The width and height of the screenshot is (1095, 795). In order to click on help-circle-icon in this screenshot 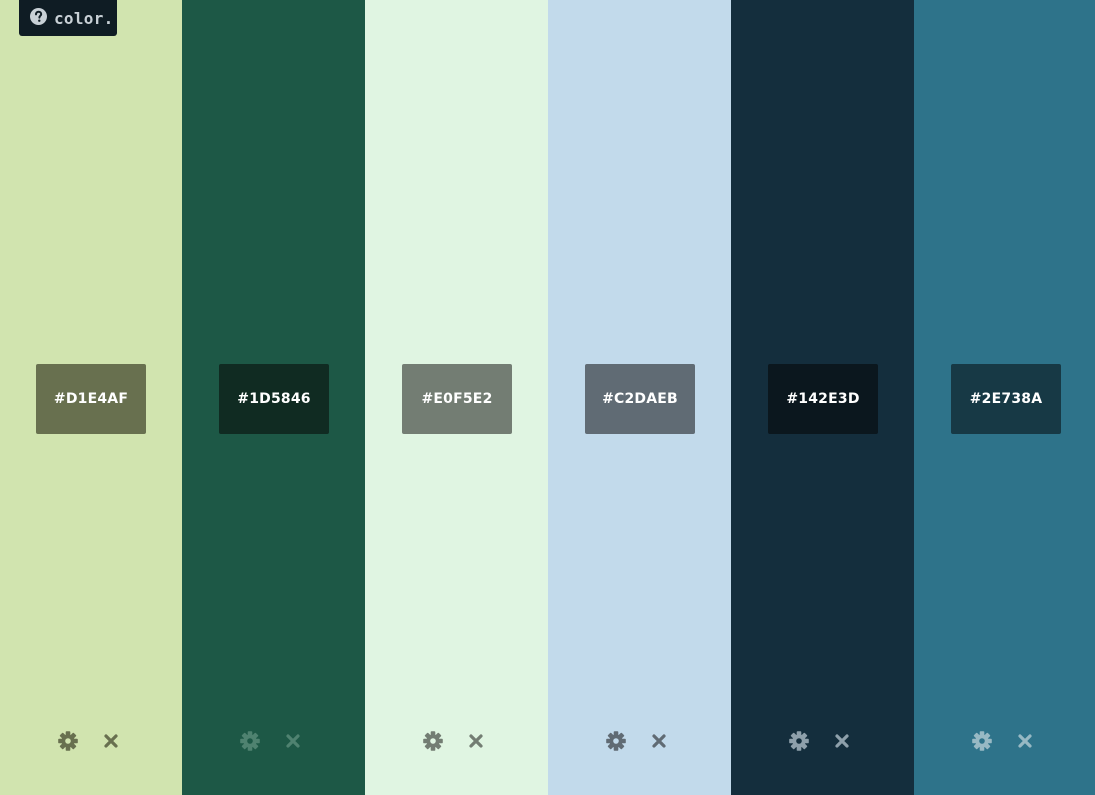, I will do `click(38, 18)`.